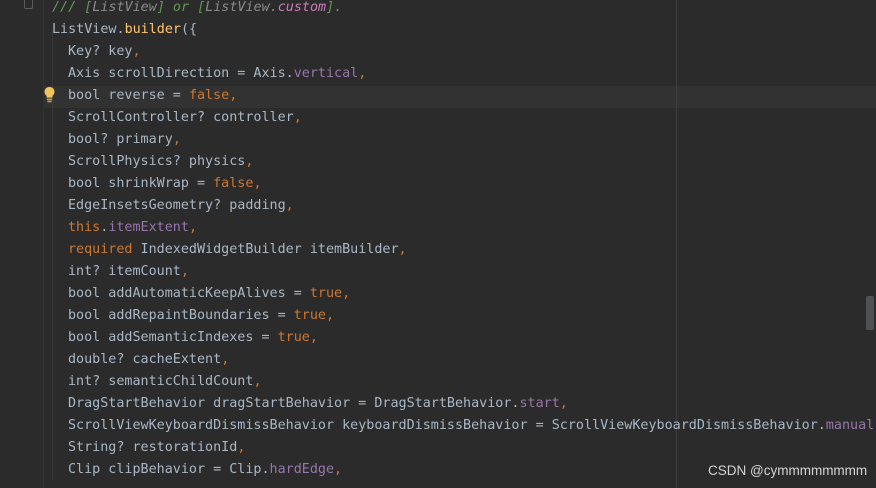 The width and height of the screenshot is (876, 488). Describe the element at coordinates (124, 139) in the screenshot. I see `param-line: bool? primary,` at that location.